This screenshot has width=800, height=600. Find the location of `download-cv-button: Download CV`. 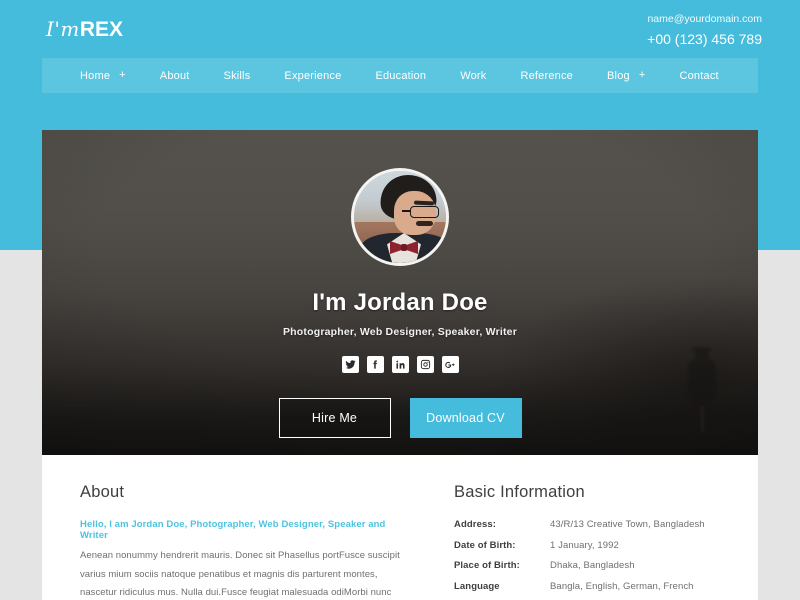

download-cv-button: Download CV is located at coordinates (465, 418).